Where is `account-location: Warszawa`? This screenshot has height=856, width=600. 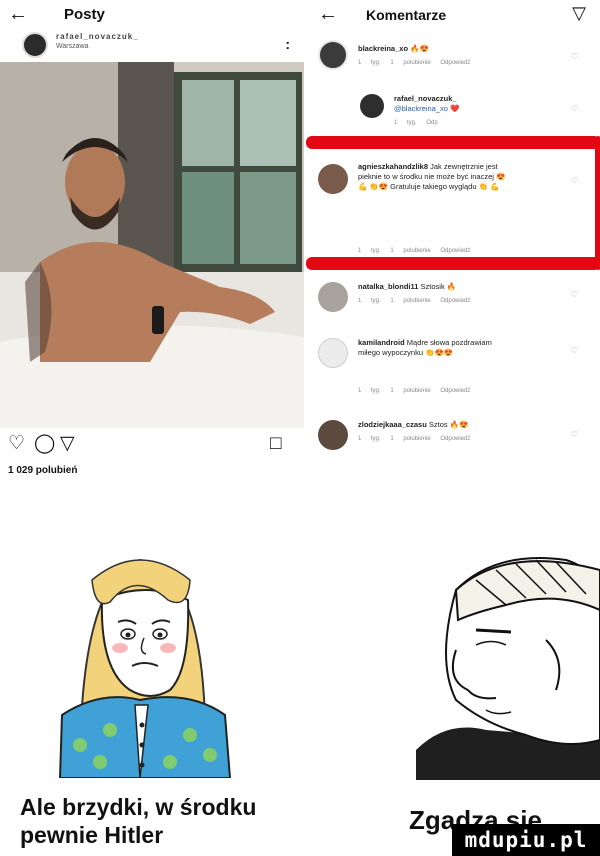
account-location: Warszawa is located at coordinates (72, 46).